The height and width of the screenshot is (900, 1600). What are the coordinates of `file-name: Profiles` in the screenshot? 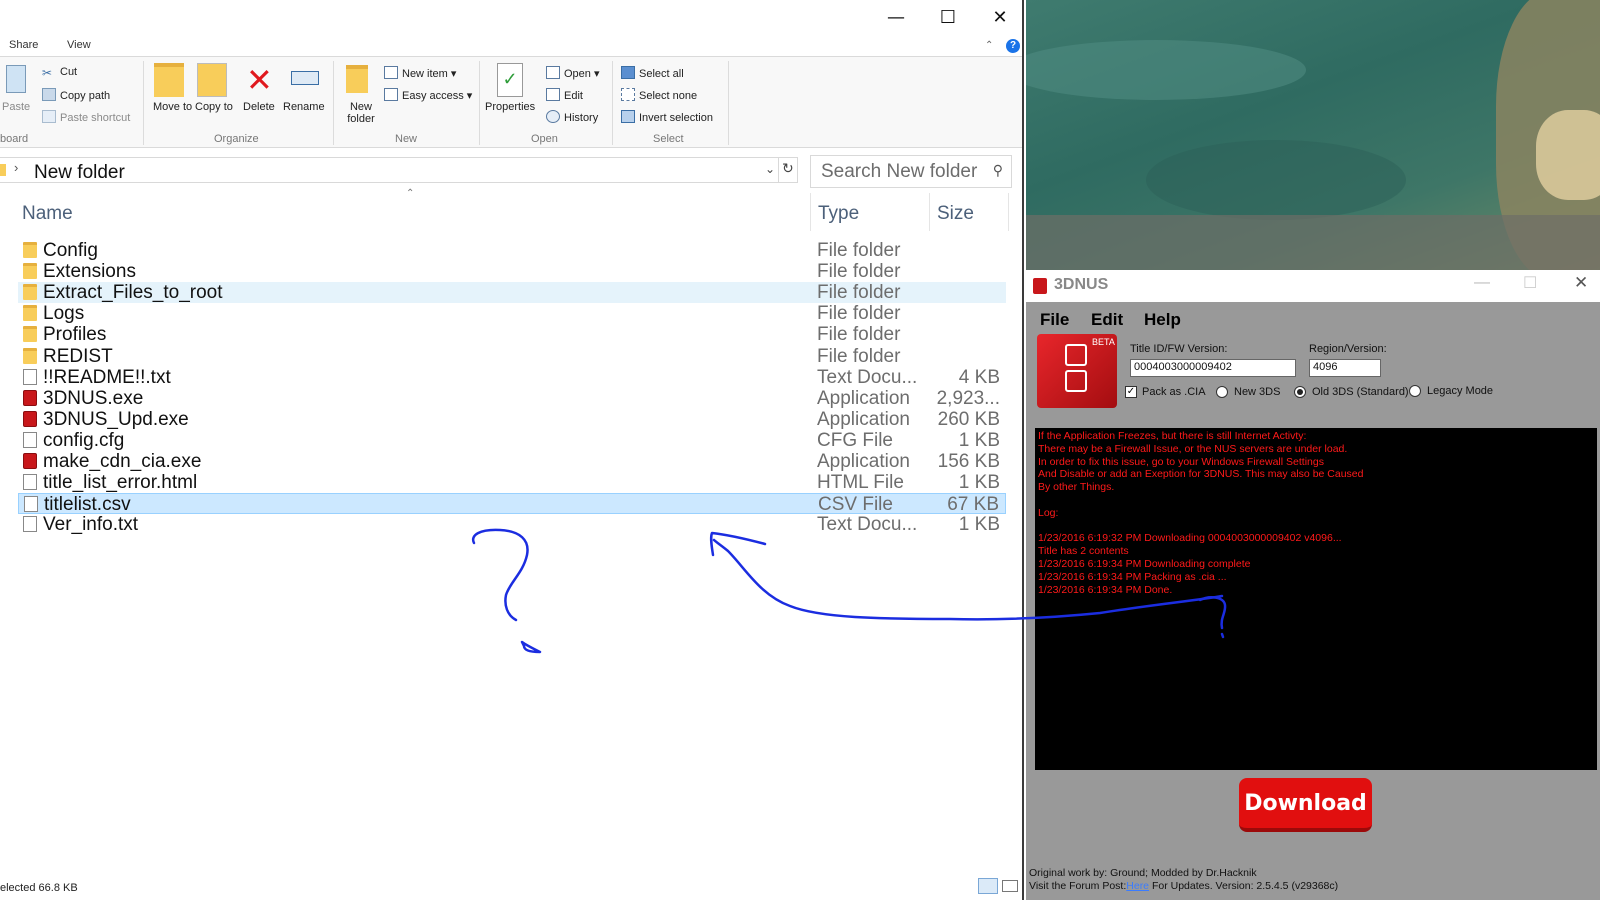 It's located at (75, 335).